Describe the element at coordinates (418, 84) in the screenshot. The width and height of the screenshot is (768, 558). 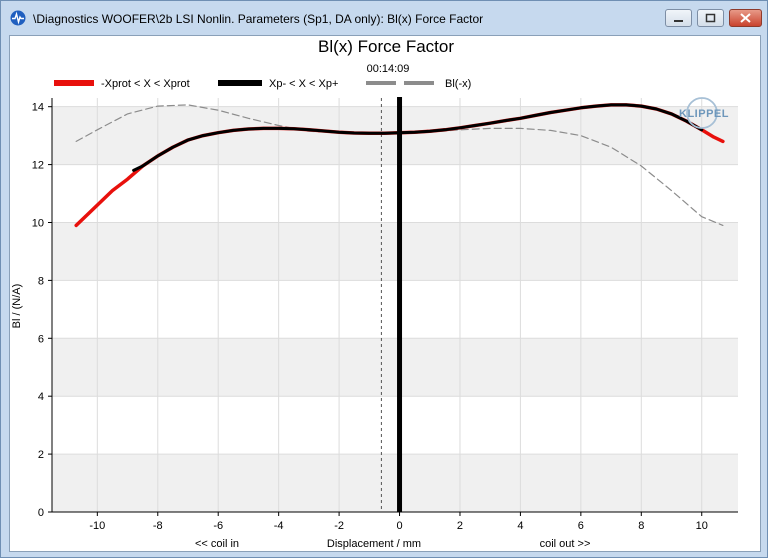
I see `legend-item-bl-minus-x: Bl(-x)` at that location.